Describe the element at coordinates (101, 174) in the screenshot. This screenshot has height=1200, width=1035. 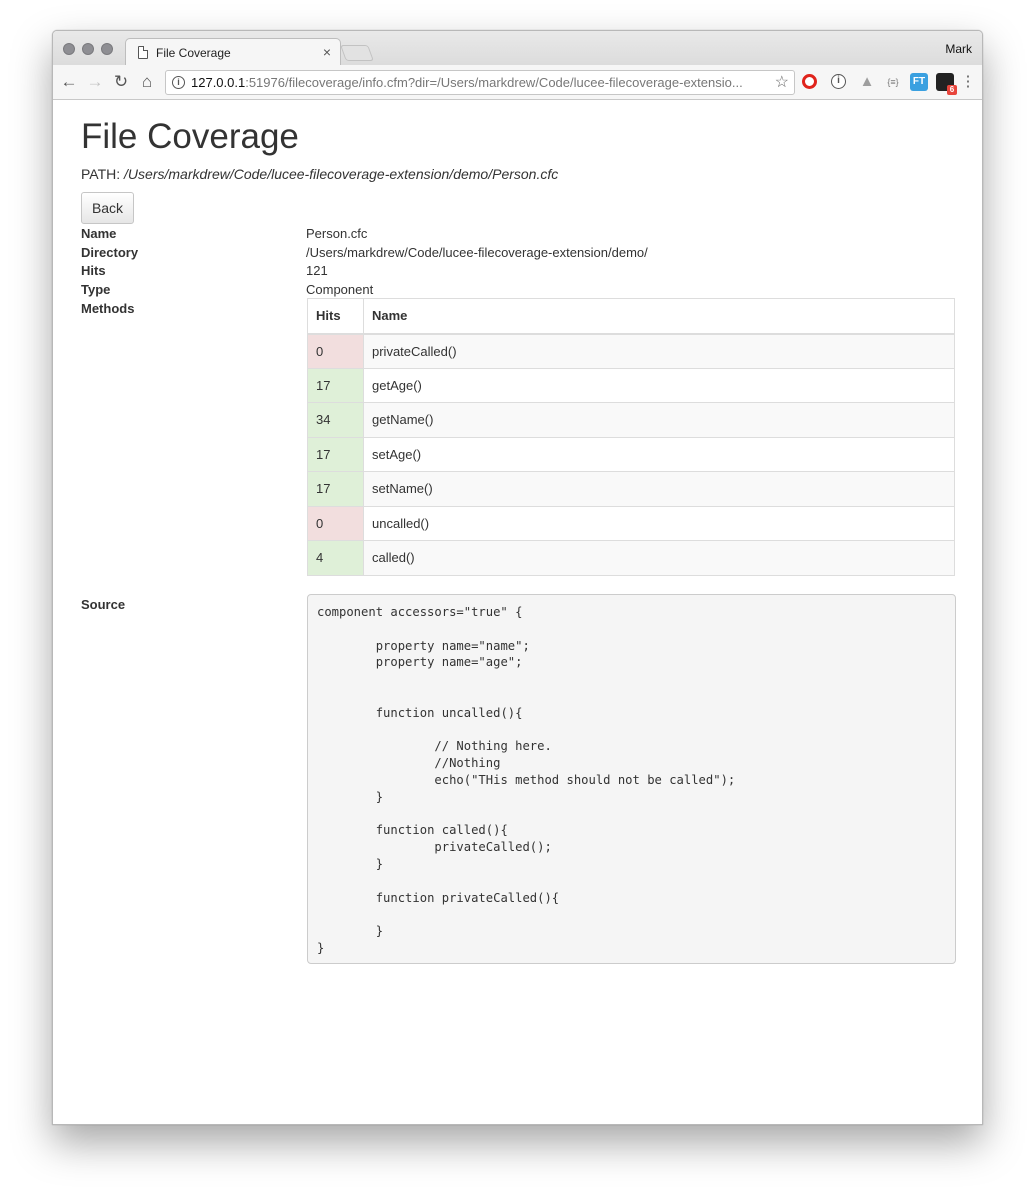
I see `path-label: PATH:` at that location.